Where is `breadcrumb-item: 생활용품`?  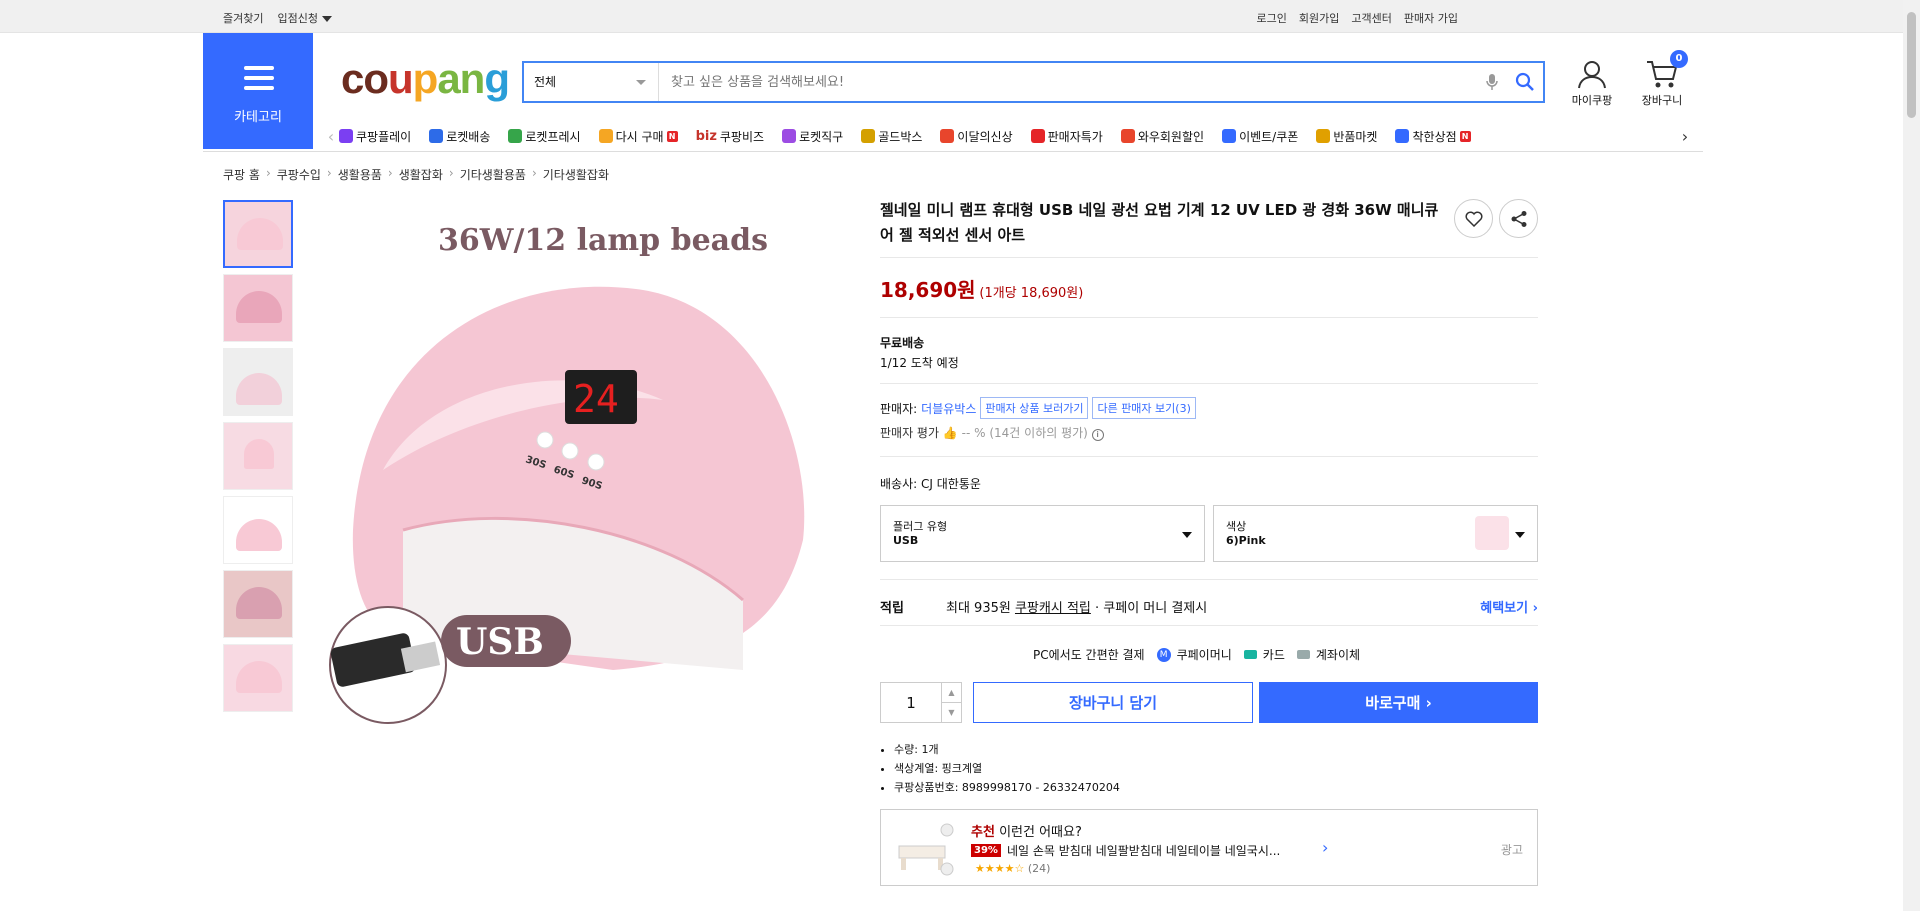 breadcrumb-item: 생활용품 is located at coordinates (360, 174).